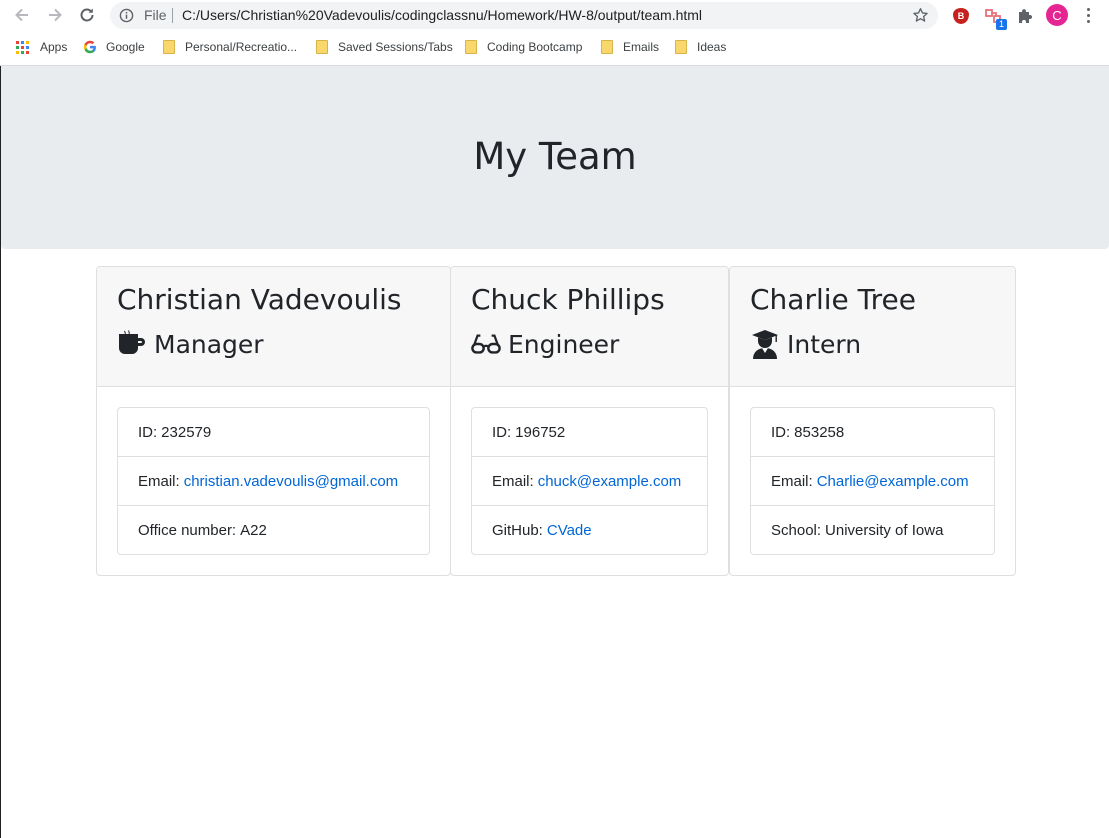  Describe the element at coordinates (893, 481) in the screenshot. I see `email-link: Charlie@example.com` at that location.